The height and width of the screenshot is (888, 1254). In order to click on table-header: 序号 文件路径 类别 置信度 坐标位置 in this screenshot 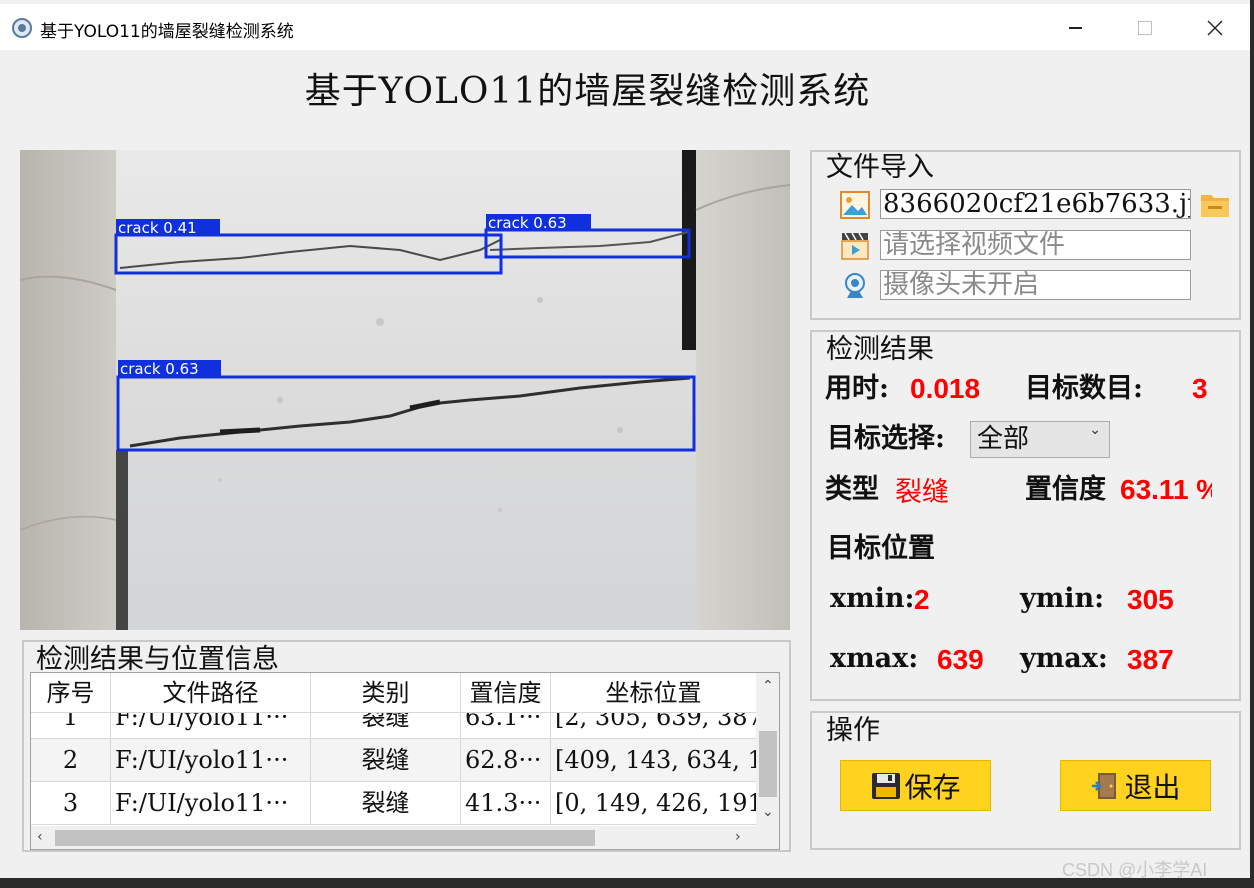, I will do `click(393, 693)`.